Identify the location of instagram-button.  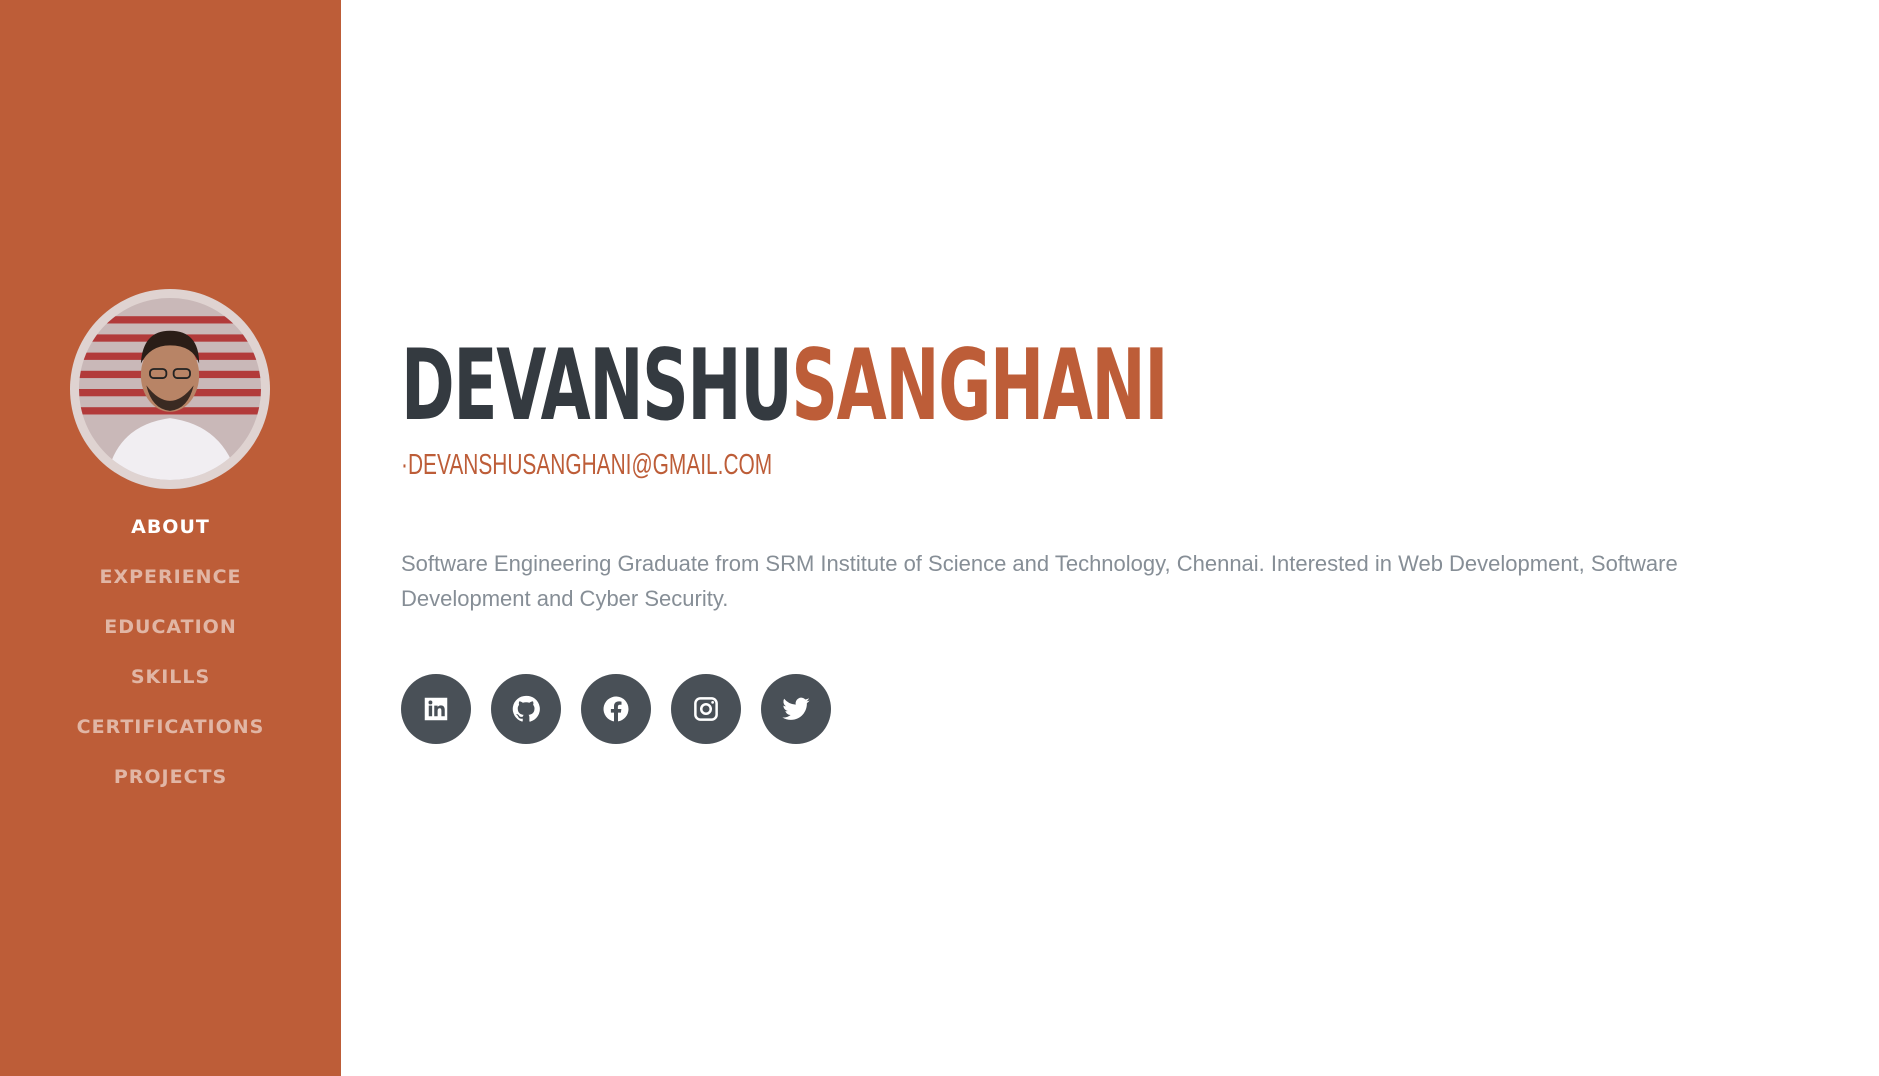
(706, 709).